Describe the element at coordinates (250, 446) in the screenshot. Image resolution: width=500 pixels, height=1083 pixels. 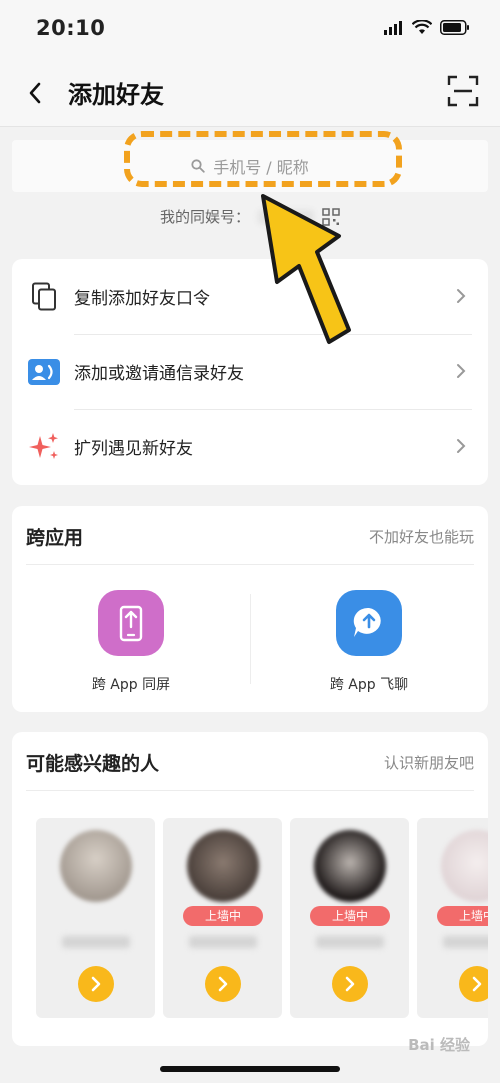
I see `meet-new-friends-item: 扩列遇见新好友` at that location.